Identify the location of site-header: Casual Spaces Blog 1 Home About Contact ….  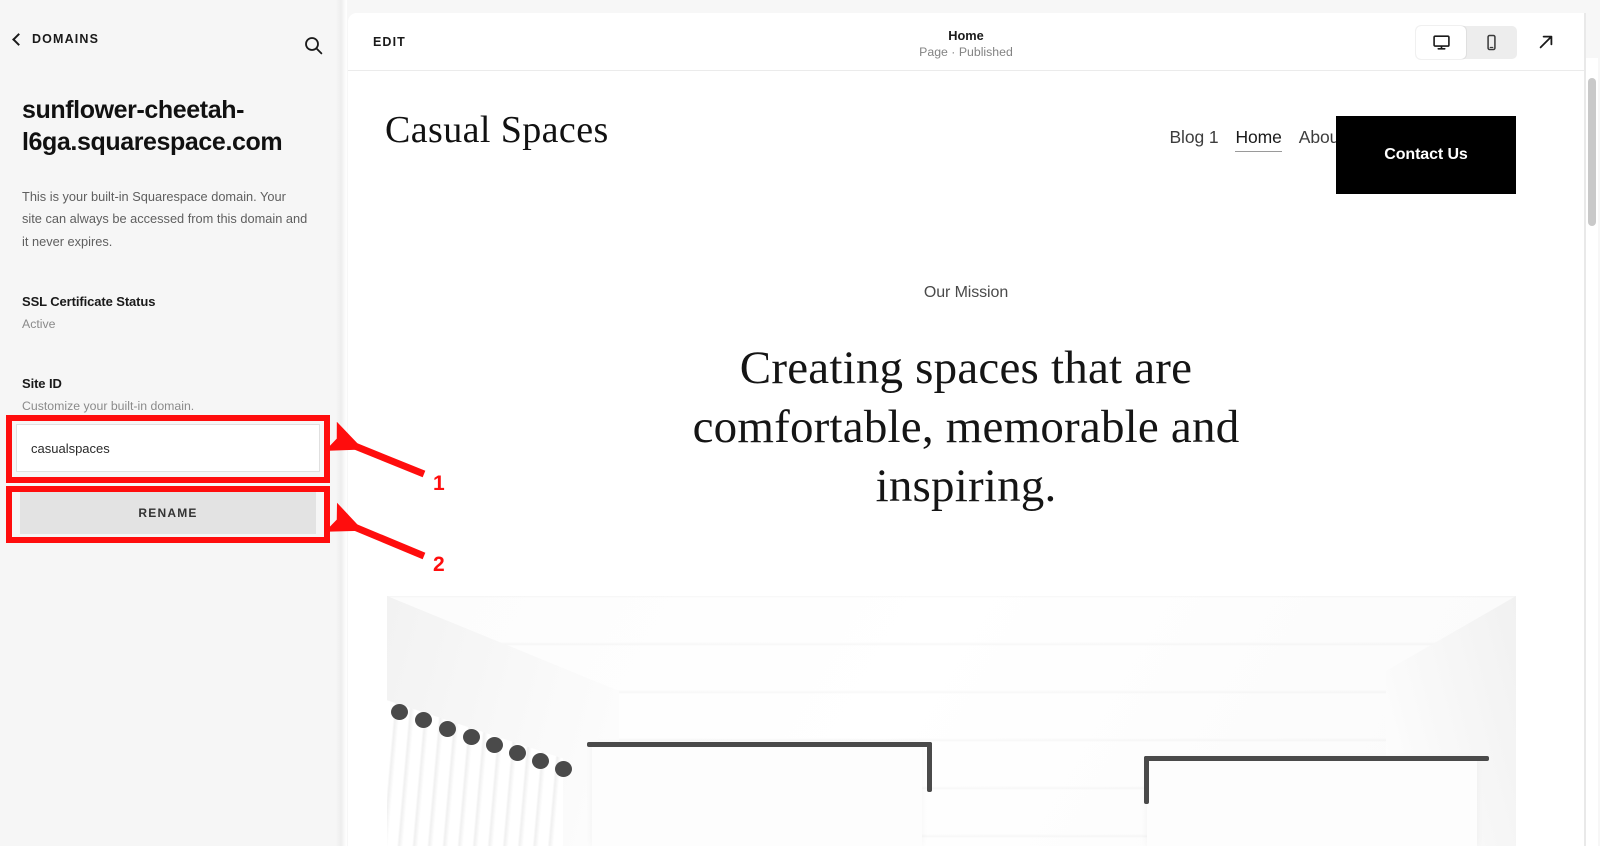
(966, 141).